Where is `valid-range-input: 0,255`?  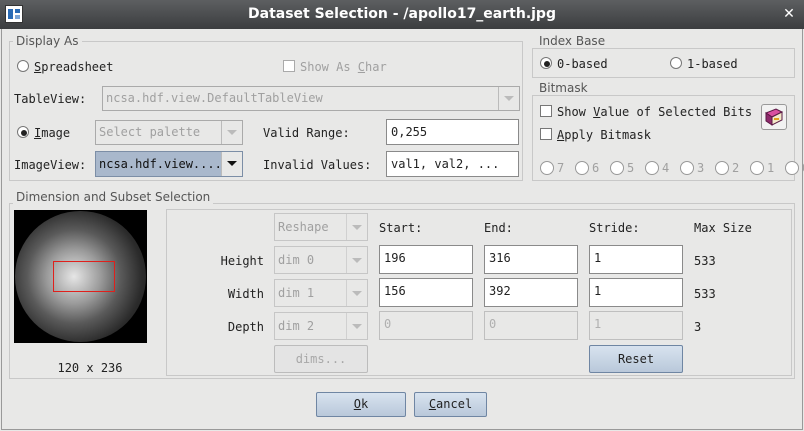 valid-range-input: 0,255 is located at coordinates (452, 132).